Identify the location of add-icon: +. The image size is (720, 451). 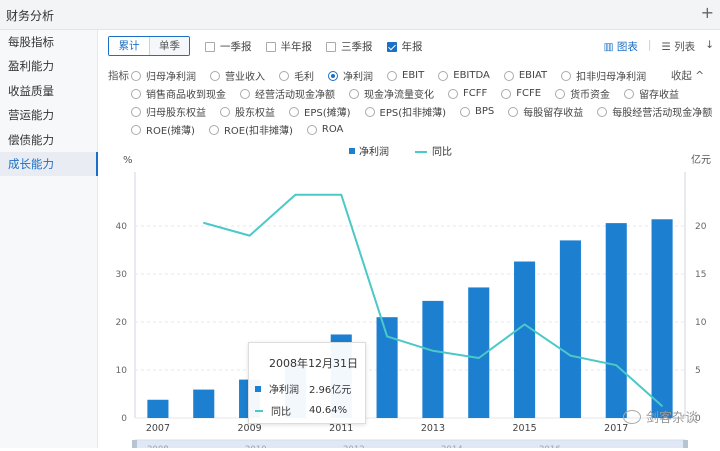
(707, 12).